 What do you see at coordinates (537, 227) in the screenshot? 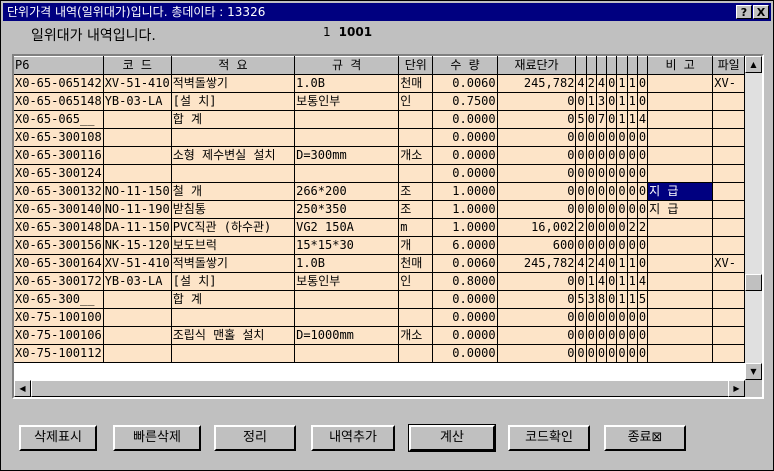
I see `table-cell: 16,002` at bounding box center [537, 227].